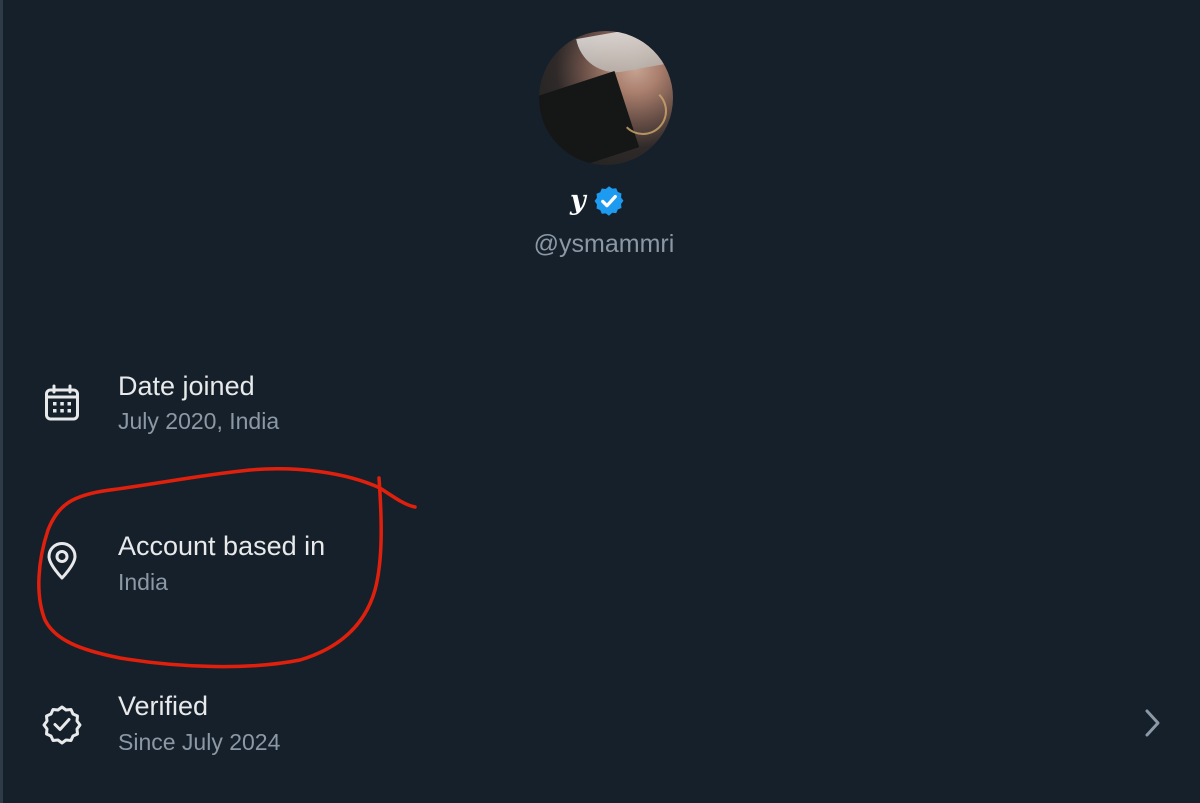  I want to click on profile-handle: @ysmammri, so click(604, 244).